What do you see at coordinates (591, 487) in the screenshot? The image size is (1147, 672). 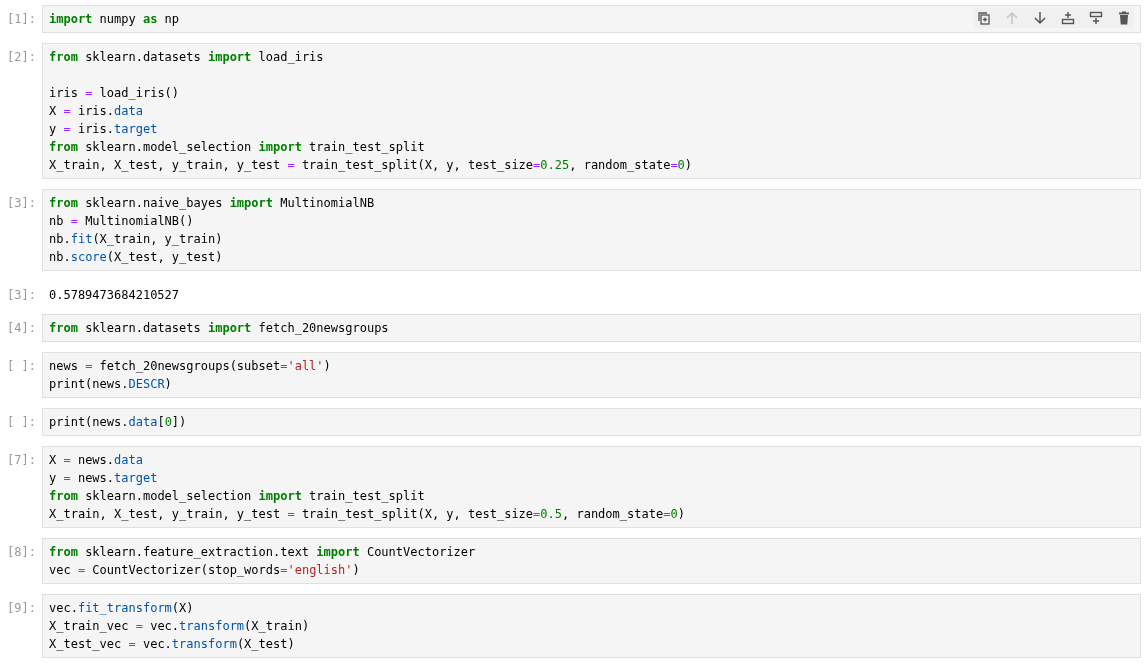 I see `code-cell: X = news.data y = news.target from sklearn.model_selection import train_test_split X_train, X_test, y_train, y_test = train_test_split(X, y, test_size=0.5, random_state=0)` at bounding box center [591, 487].